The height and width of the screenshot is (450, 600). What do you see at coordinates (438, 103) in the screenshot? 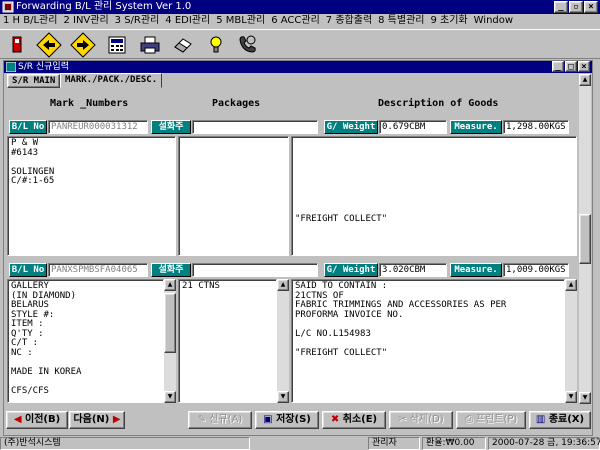
I see `header-description: Description of Goods` at bounding box center [438, 103].